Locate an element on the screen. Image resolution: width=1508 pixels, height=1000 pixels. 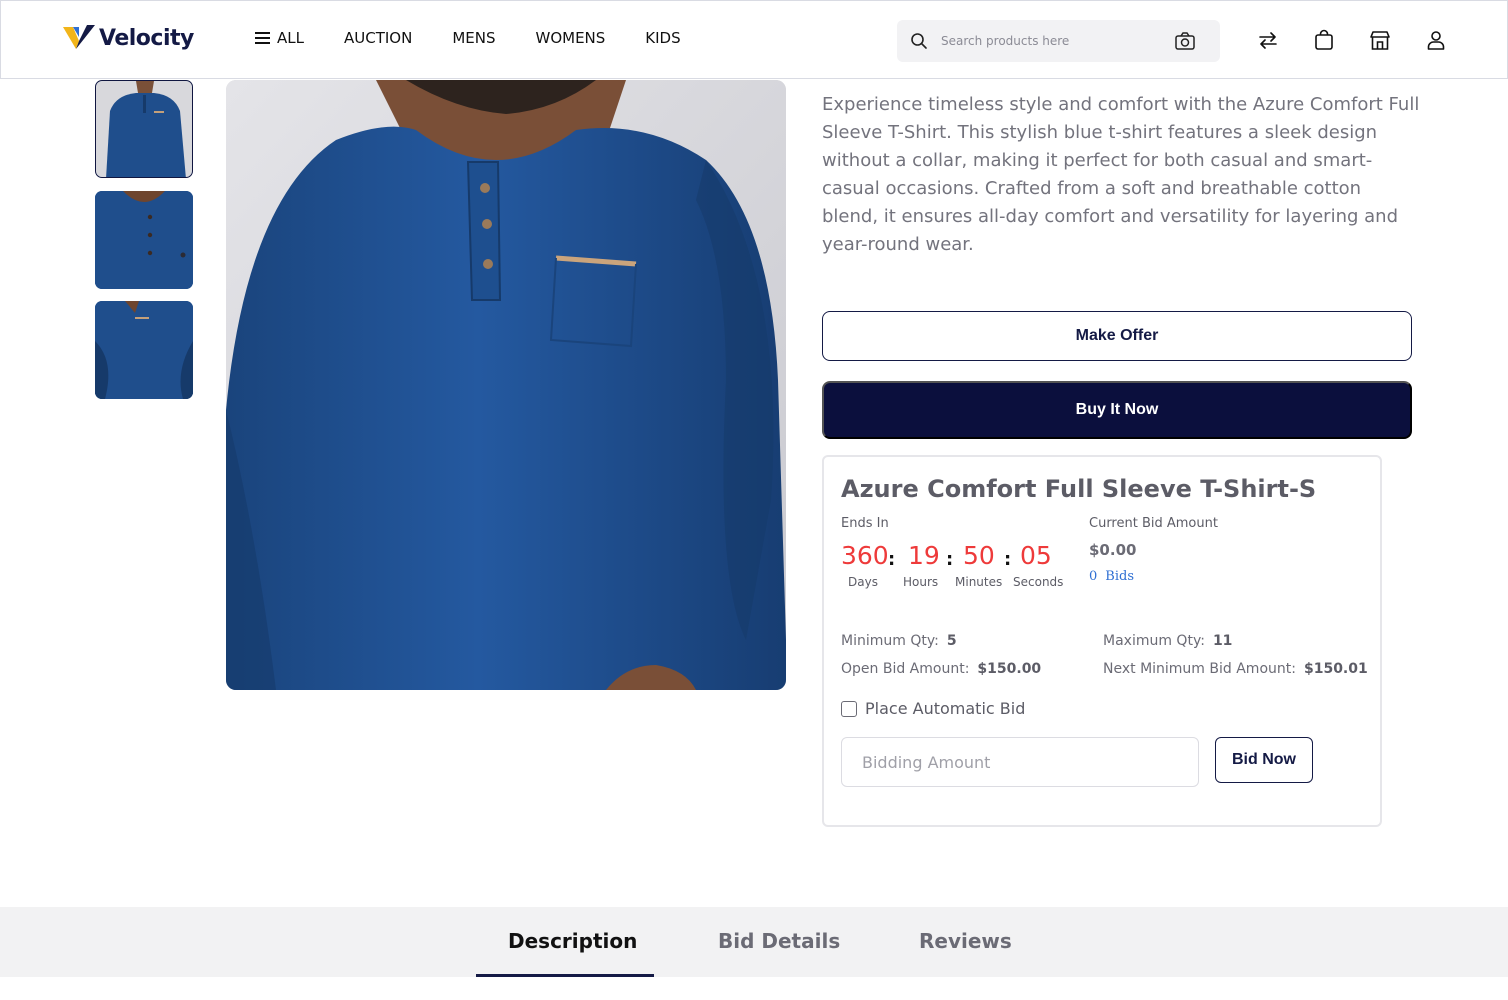
countdown-seconds-label: Seconds is located at coordinates (1038, 582).